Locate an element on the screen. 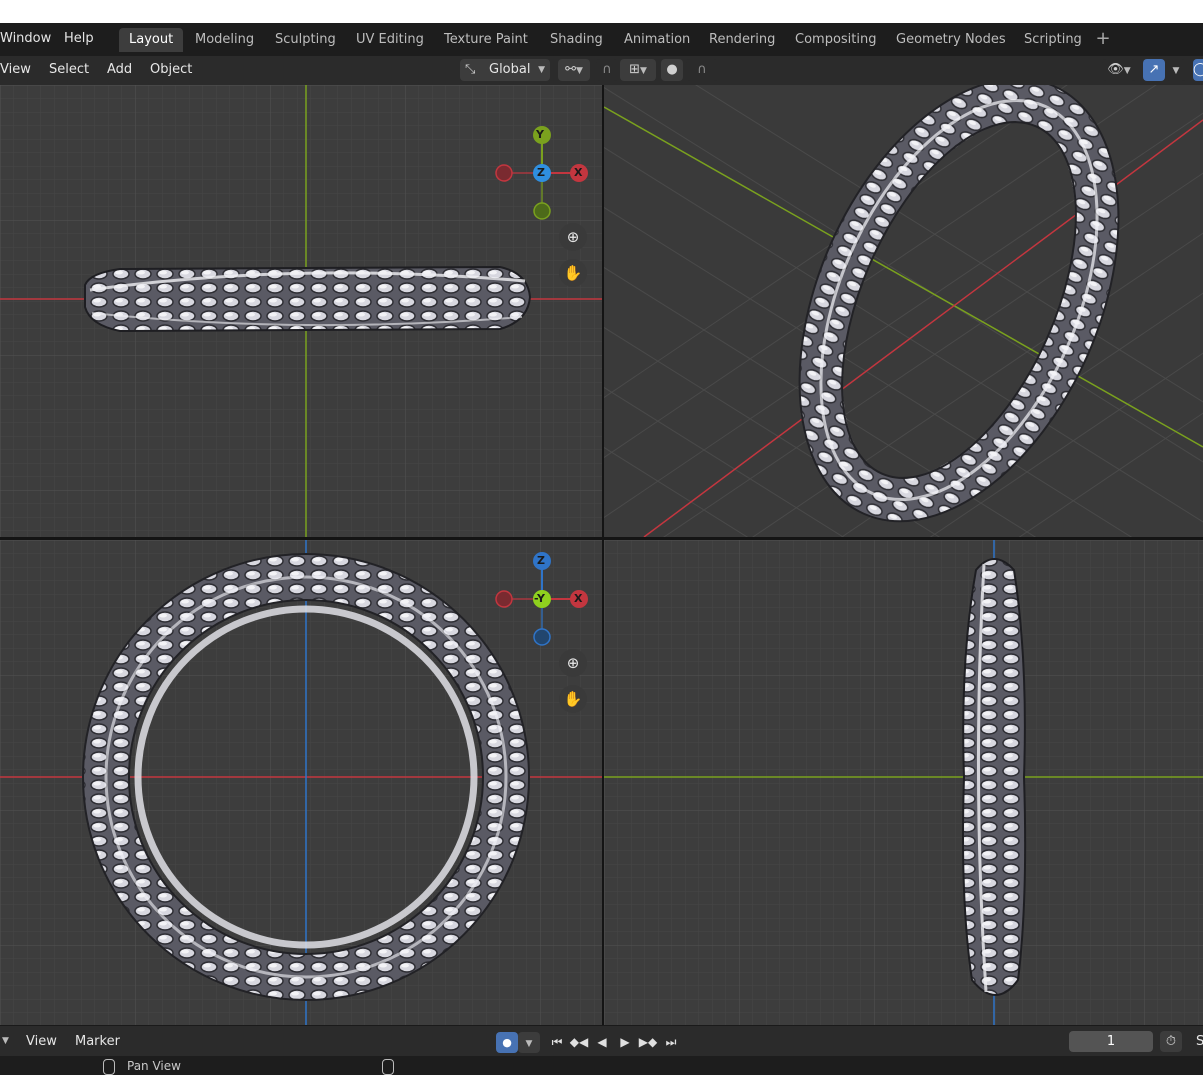  timeline-header: ▼ View Marker ● ▼ ⏮ ◆◀ ◀ ▶ ▶◆ ⏭ 1 ⏱ S is located at coordinates (601, 1041).